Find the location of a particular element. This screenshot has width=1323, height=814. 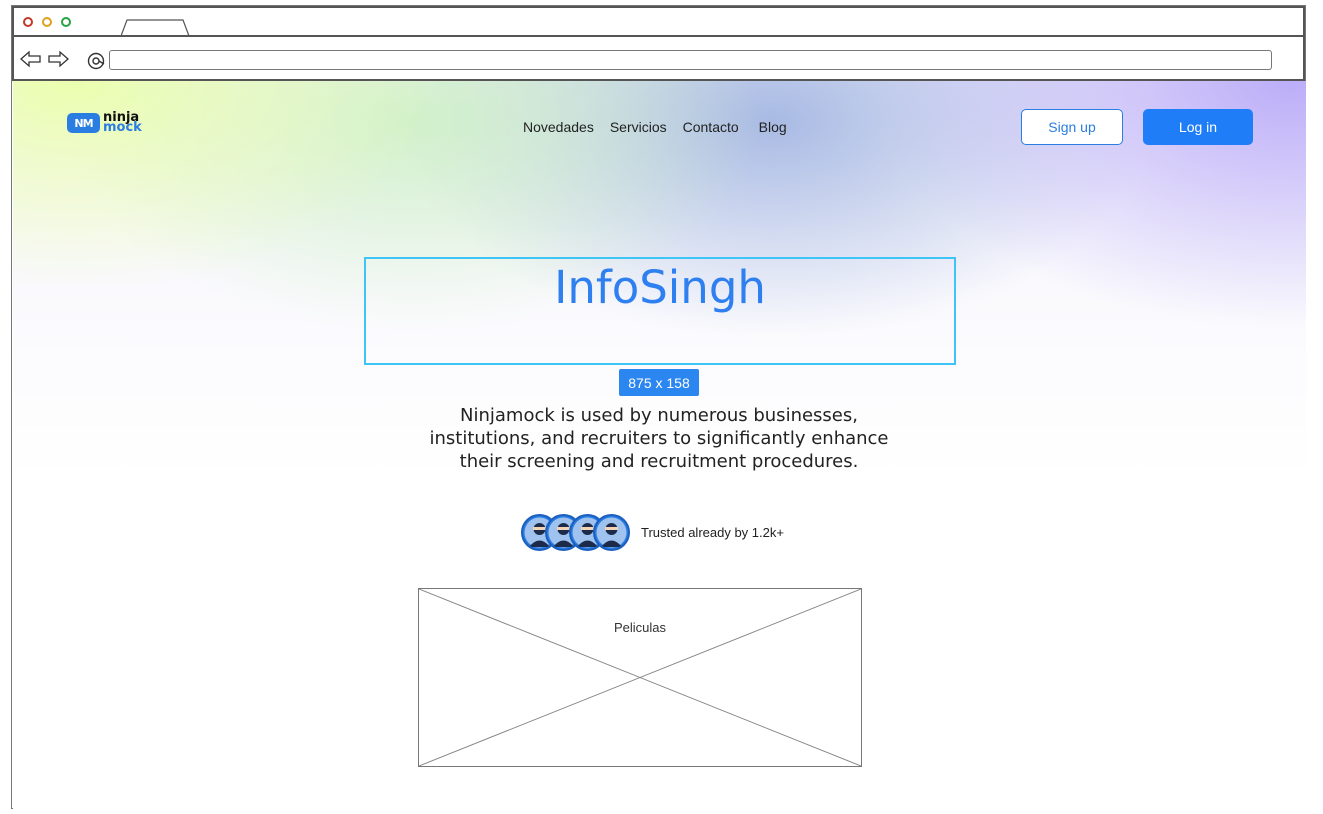

forward-arrow-icon is located at coordinates (58, 59).